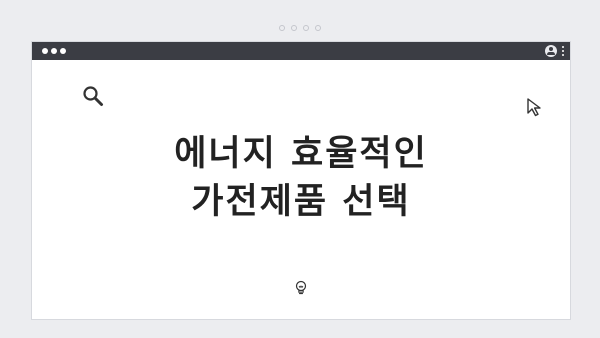 Image resolution: width=600 pixels, height=338 pixels. I want to click on user-icon, so click(551, 51).